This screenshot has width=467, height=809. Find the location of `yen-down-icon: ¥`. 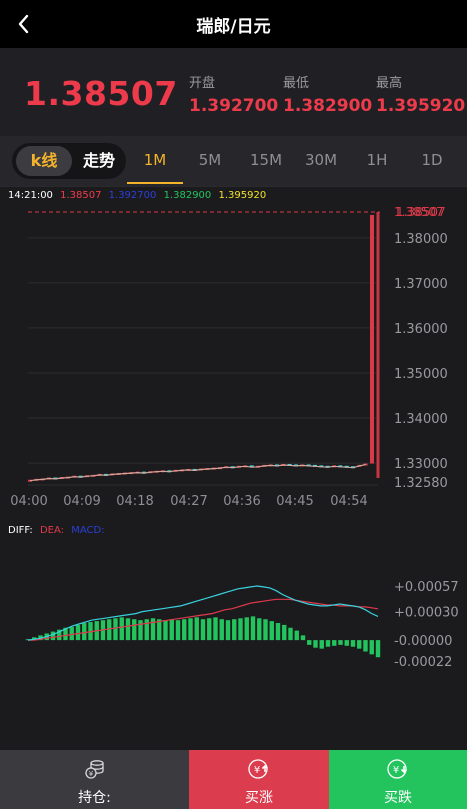

yen-down-icon: ¥ is located at coordinates (398, 769).